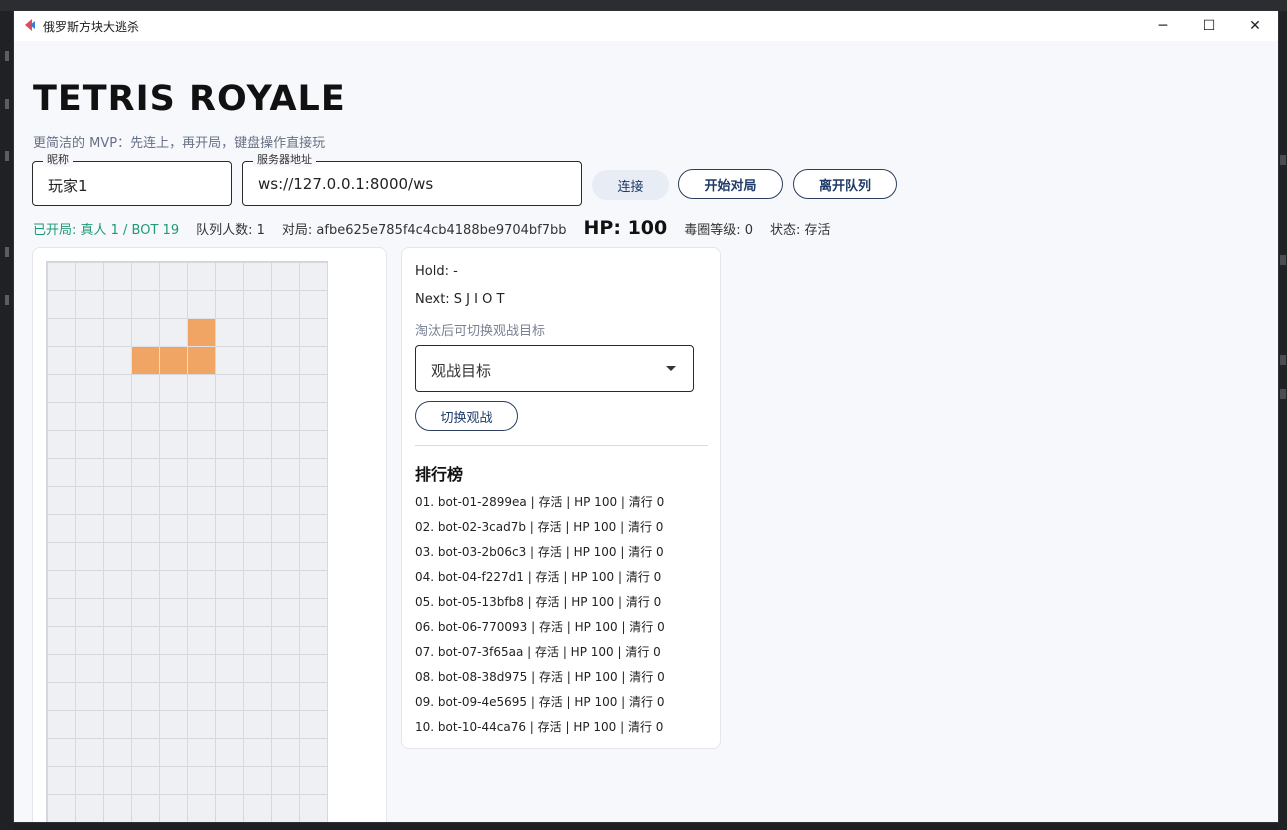 This screenshot has width=1287, height=830. I want to click on maximize-button: ☐, so click(1209, 26).